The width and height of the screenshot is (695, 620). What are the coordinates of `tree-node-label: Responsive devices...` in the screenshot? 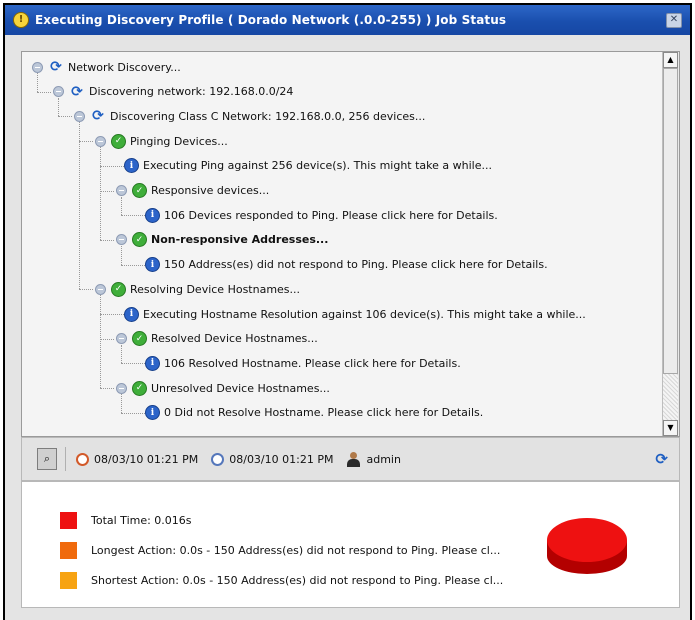 It's located at (210, 190).